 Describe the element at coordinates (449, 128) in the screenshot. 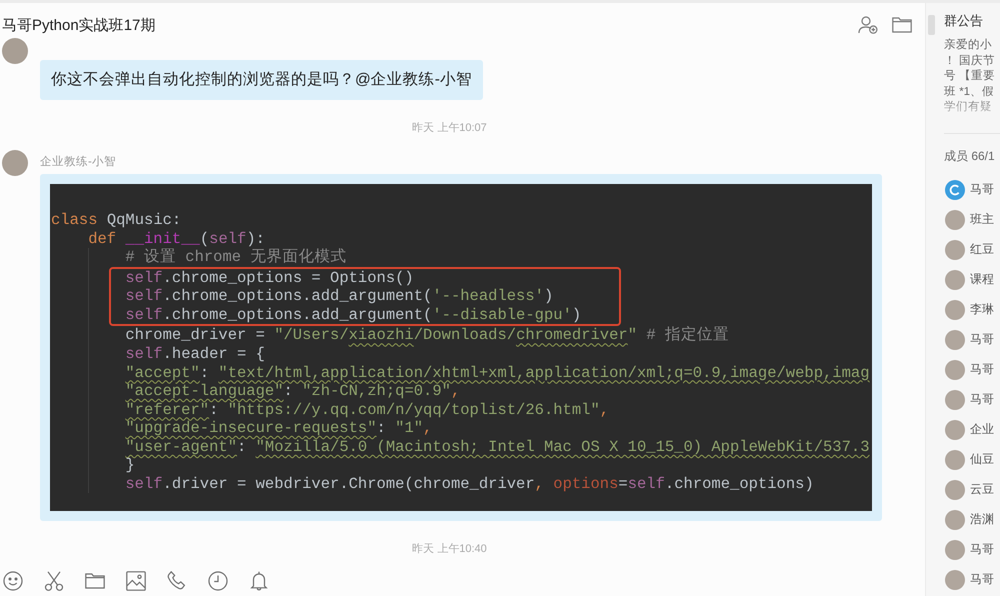

I see `timestamp: 昨天 上午10:07` at that location.